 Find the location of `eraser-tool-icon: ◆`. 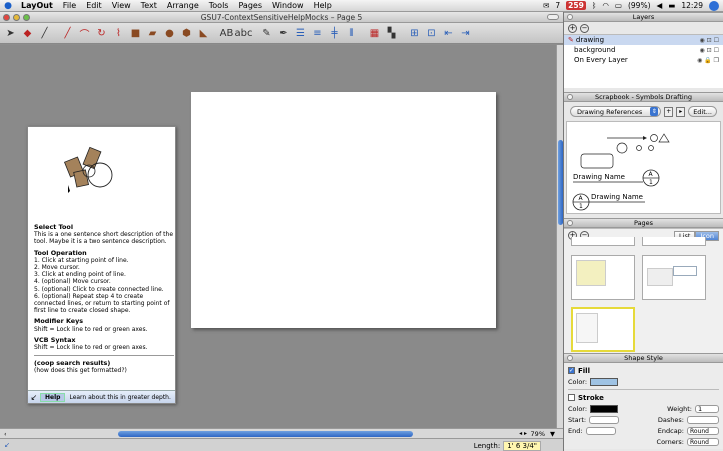

eraser-tool-icon: ◆ is located at coordinates (27, 33).